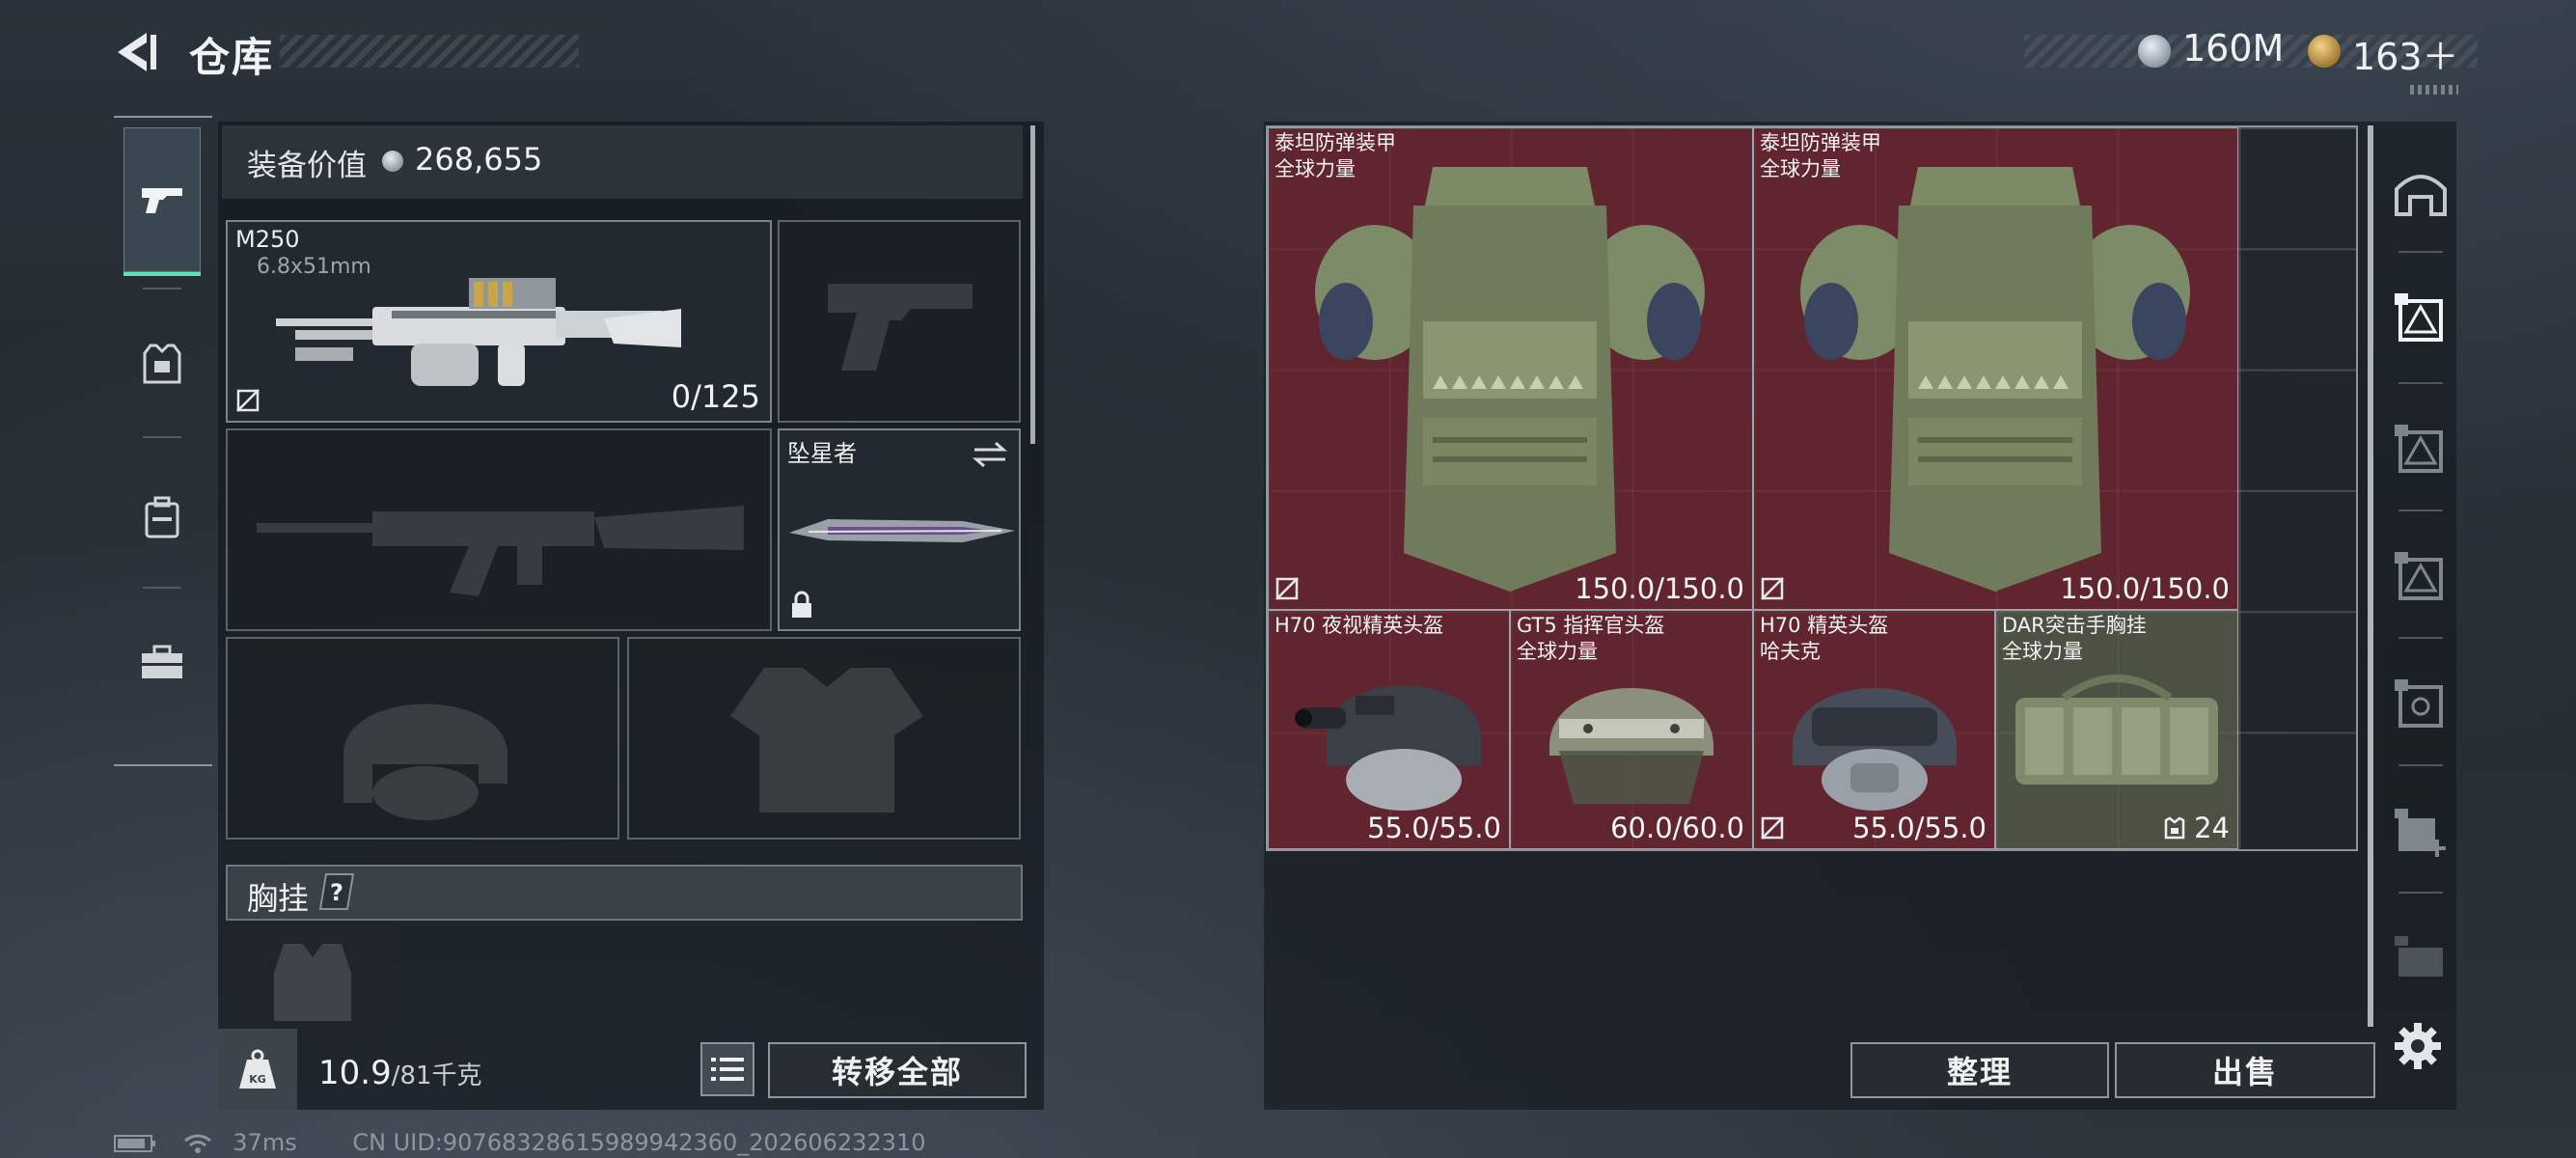 Image resolution: width=2576 pixels, height=1158 pixels. Describe the element at coordinates (2212, 828) in the screenshot. I see `capacity-value: 24` at that location.